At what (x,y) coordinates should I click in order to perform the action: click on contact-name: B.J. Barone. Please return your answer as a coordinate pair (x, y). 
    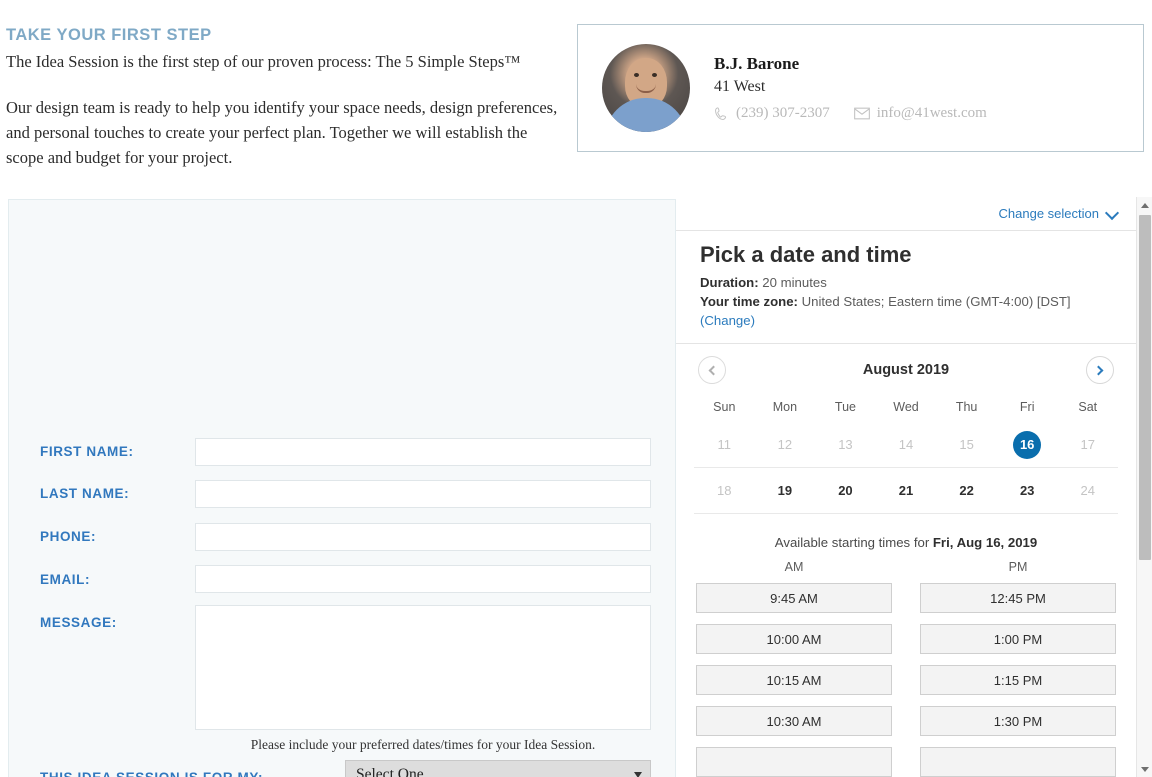
    Looking at the image, I should click on (757, 63).